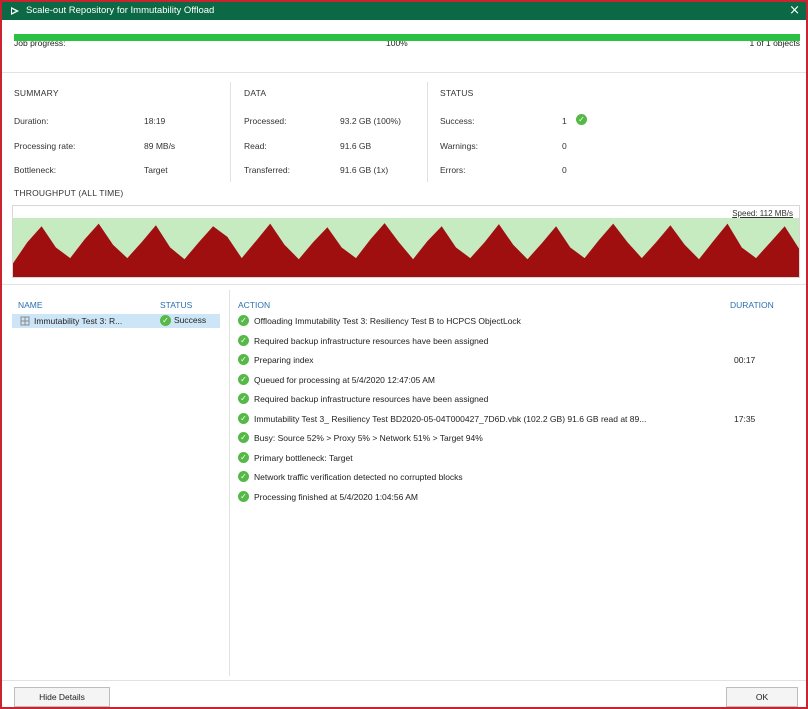 The width and height of the screenshot is (808, 709). I want to click on errors-label: Errors:, so click(453, 170).